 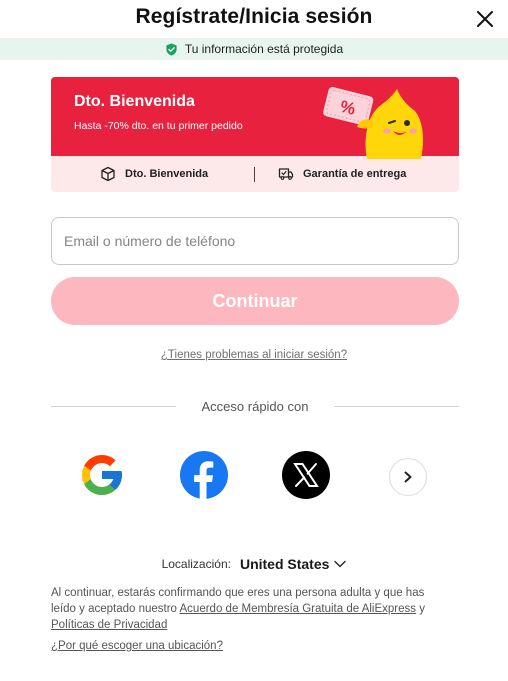 I want to click on close-icon, so click(x=485, y=19).